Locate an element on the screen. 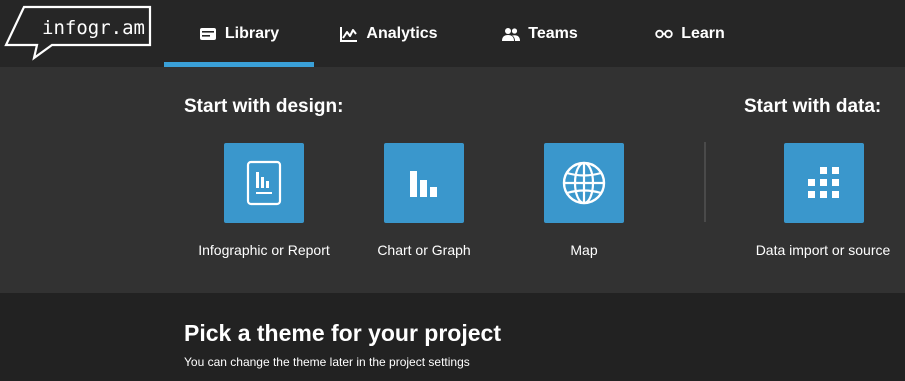  chart-graph-button is located at coordinates (424, 183).